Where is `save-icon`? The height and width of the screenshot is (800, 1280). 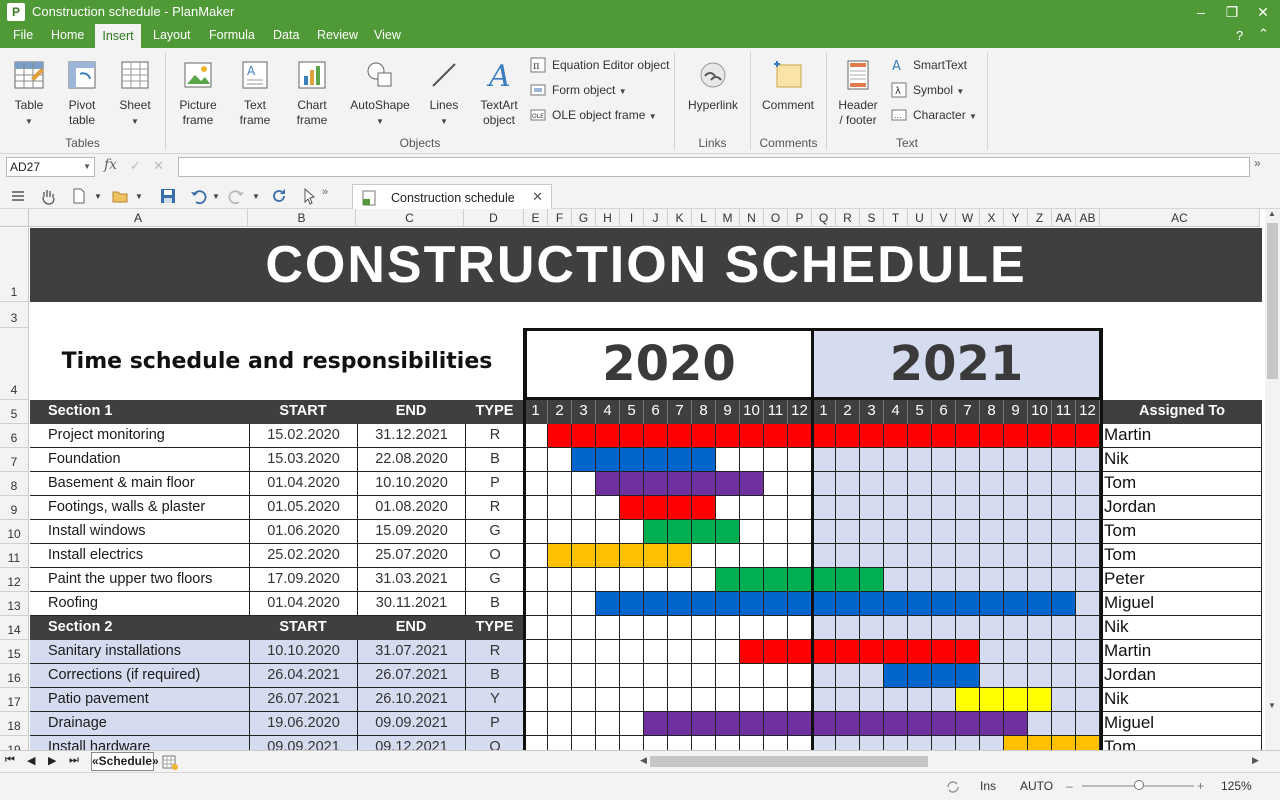 save-icon is located at coordinates (168, 196).